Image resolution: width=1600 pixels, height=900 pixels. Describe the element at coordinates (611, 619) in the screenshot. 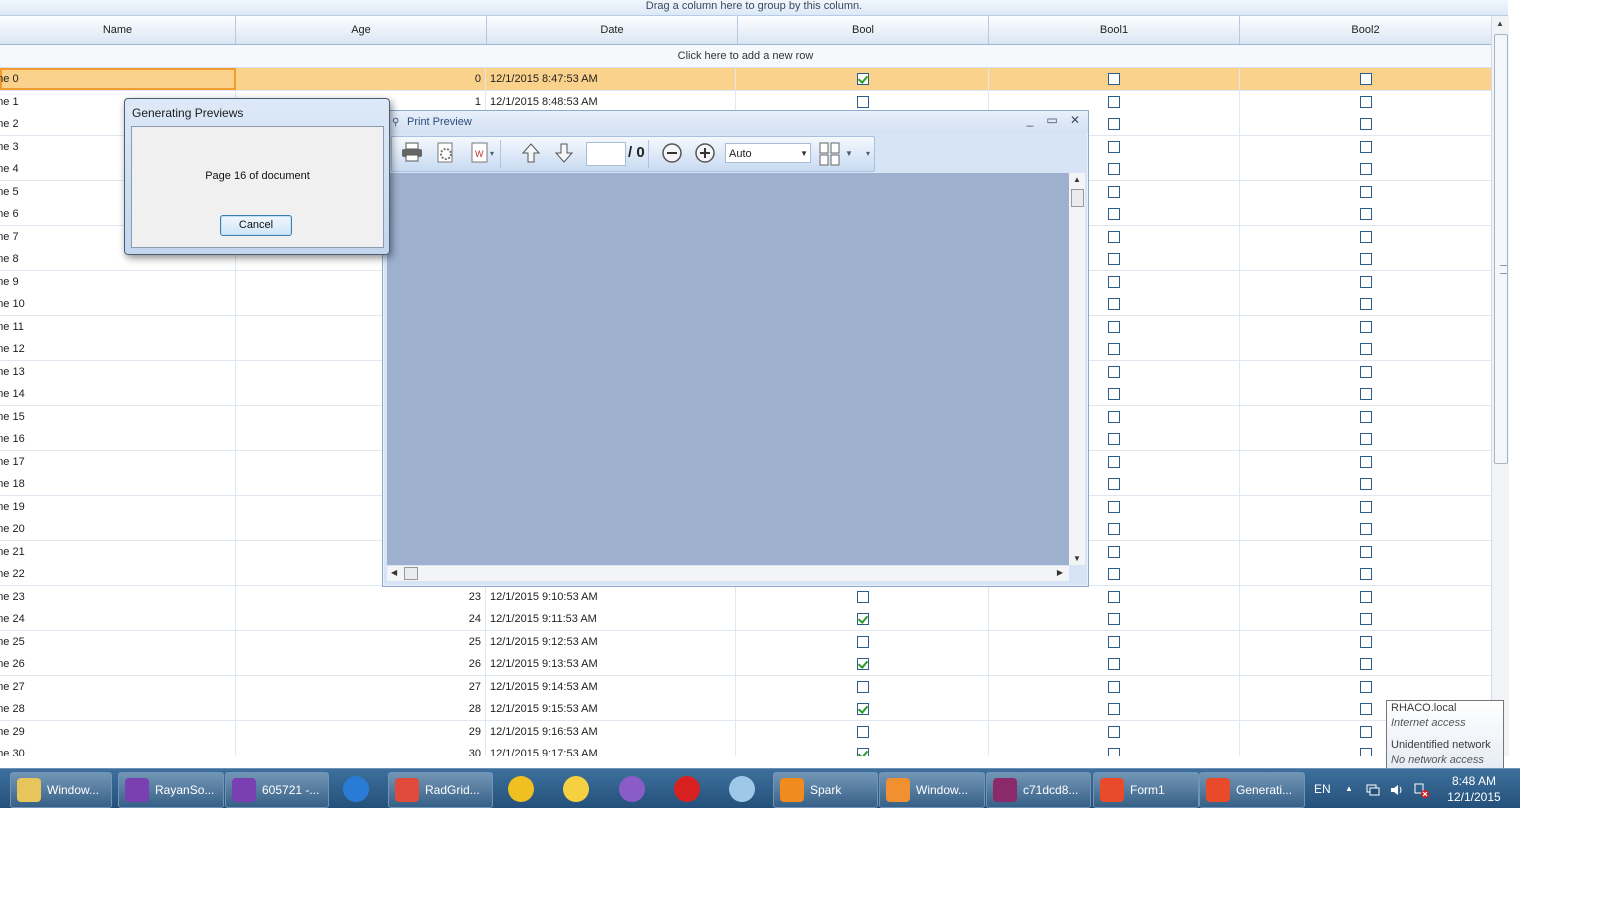

I see `cell-date: 12/1/2015 9:11:53 AM` at that location.